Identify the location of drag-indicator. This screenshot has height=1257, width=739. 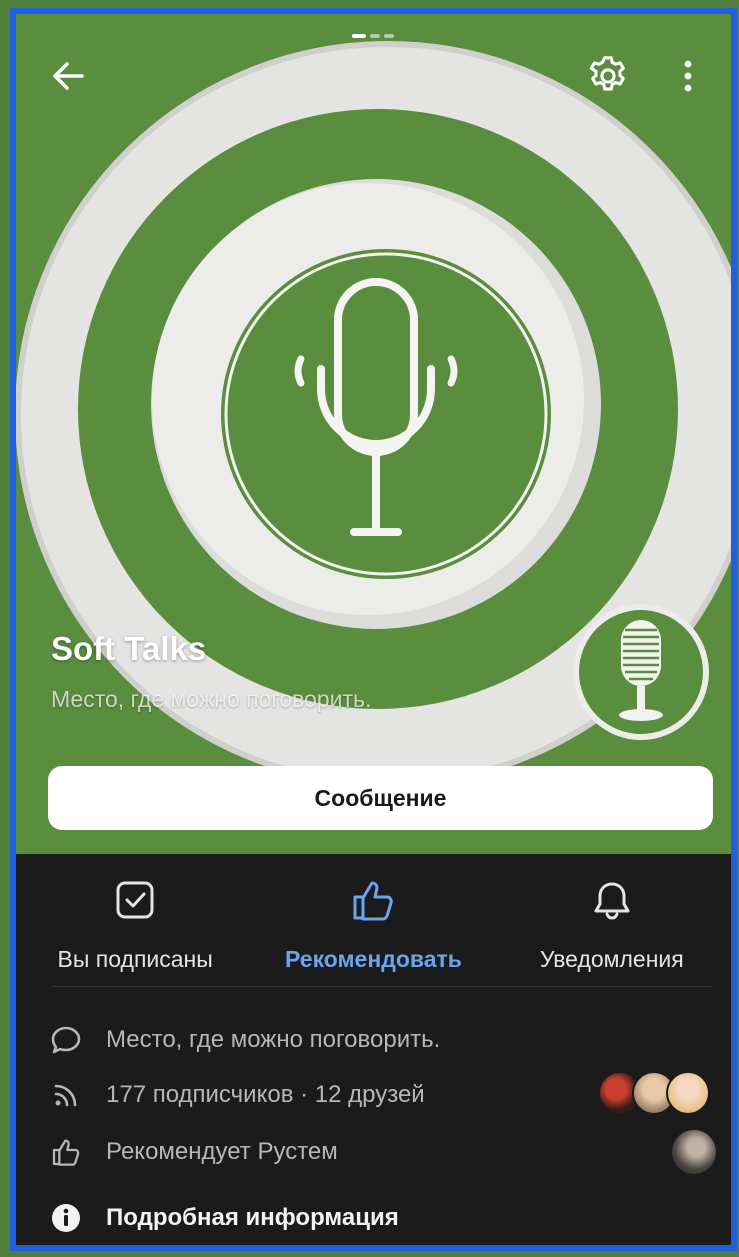
(373, 36).